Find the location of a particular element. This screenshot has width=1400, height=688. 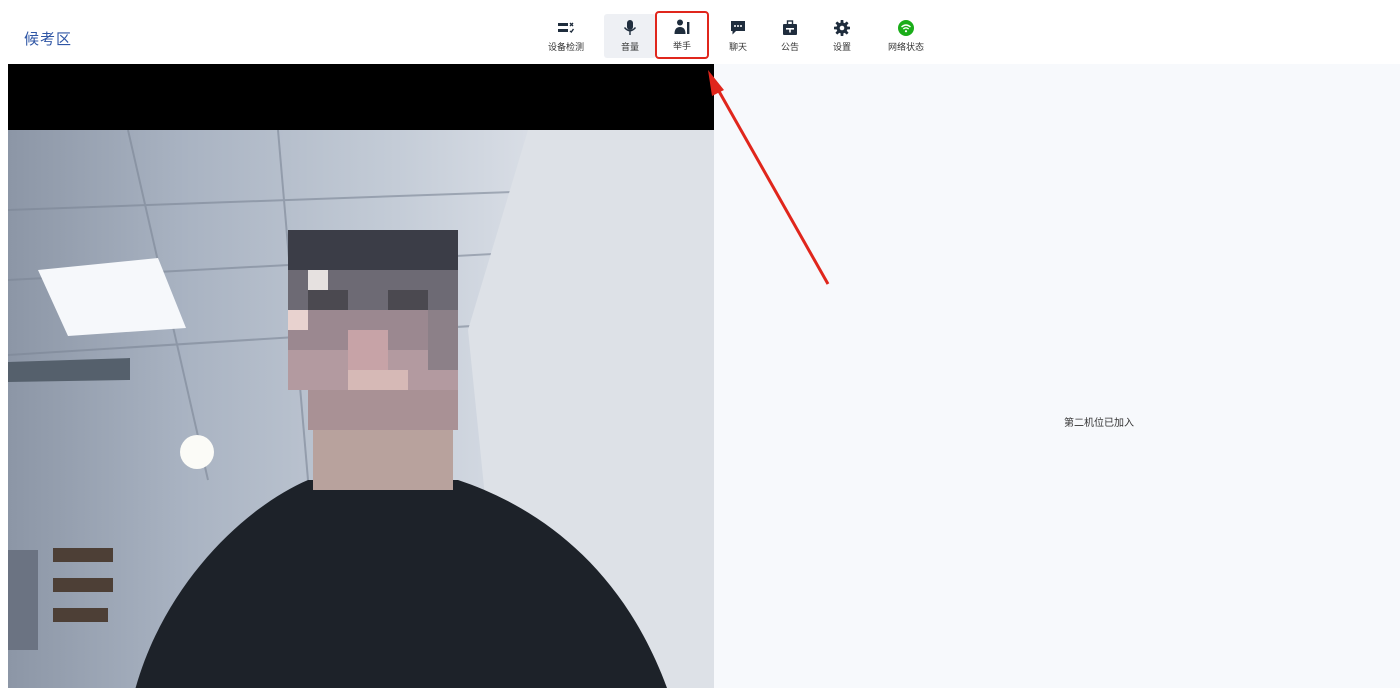

device-check-label: 设备检测 is located at coordinates (565, 48).